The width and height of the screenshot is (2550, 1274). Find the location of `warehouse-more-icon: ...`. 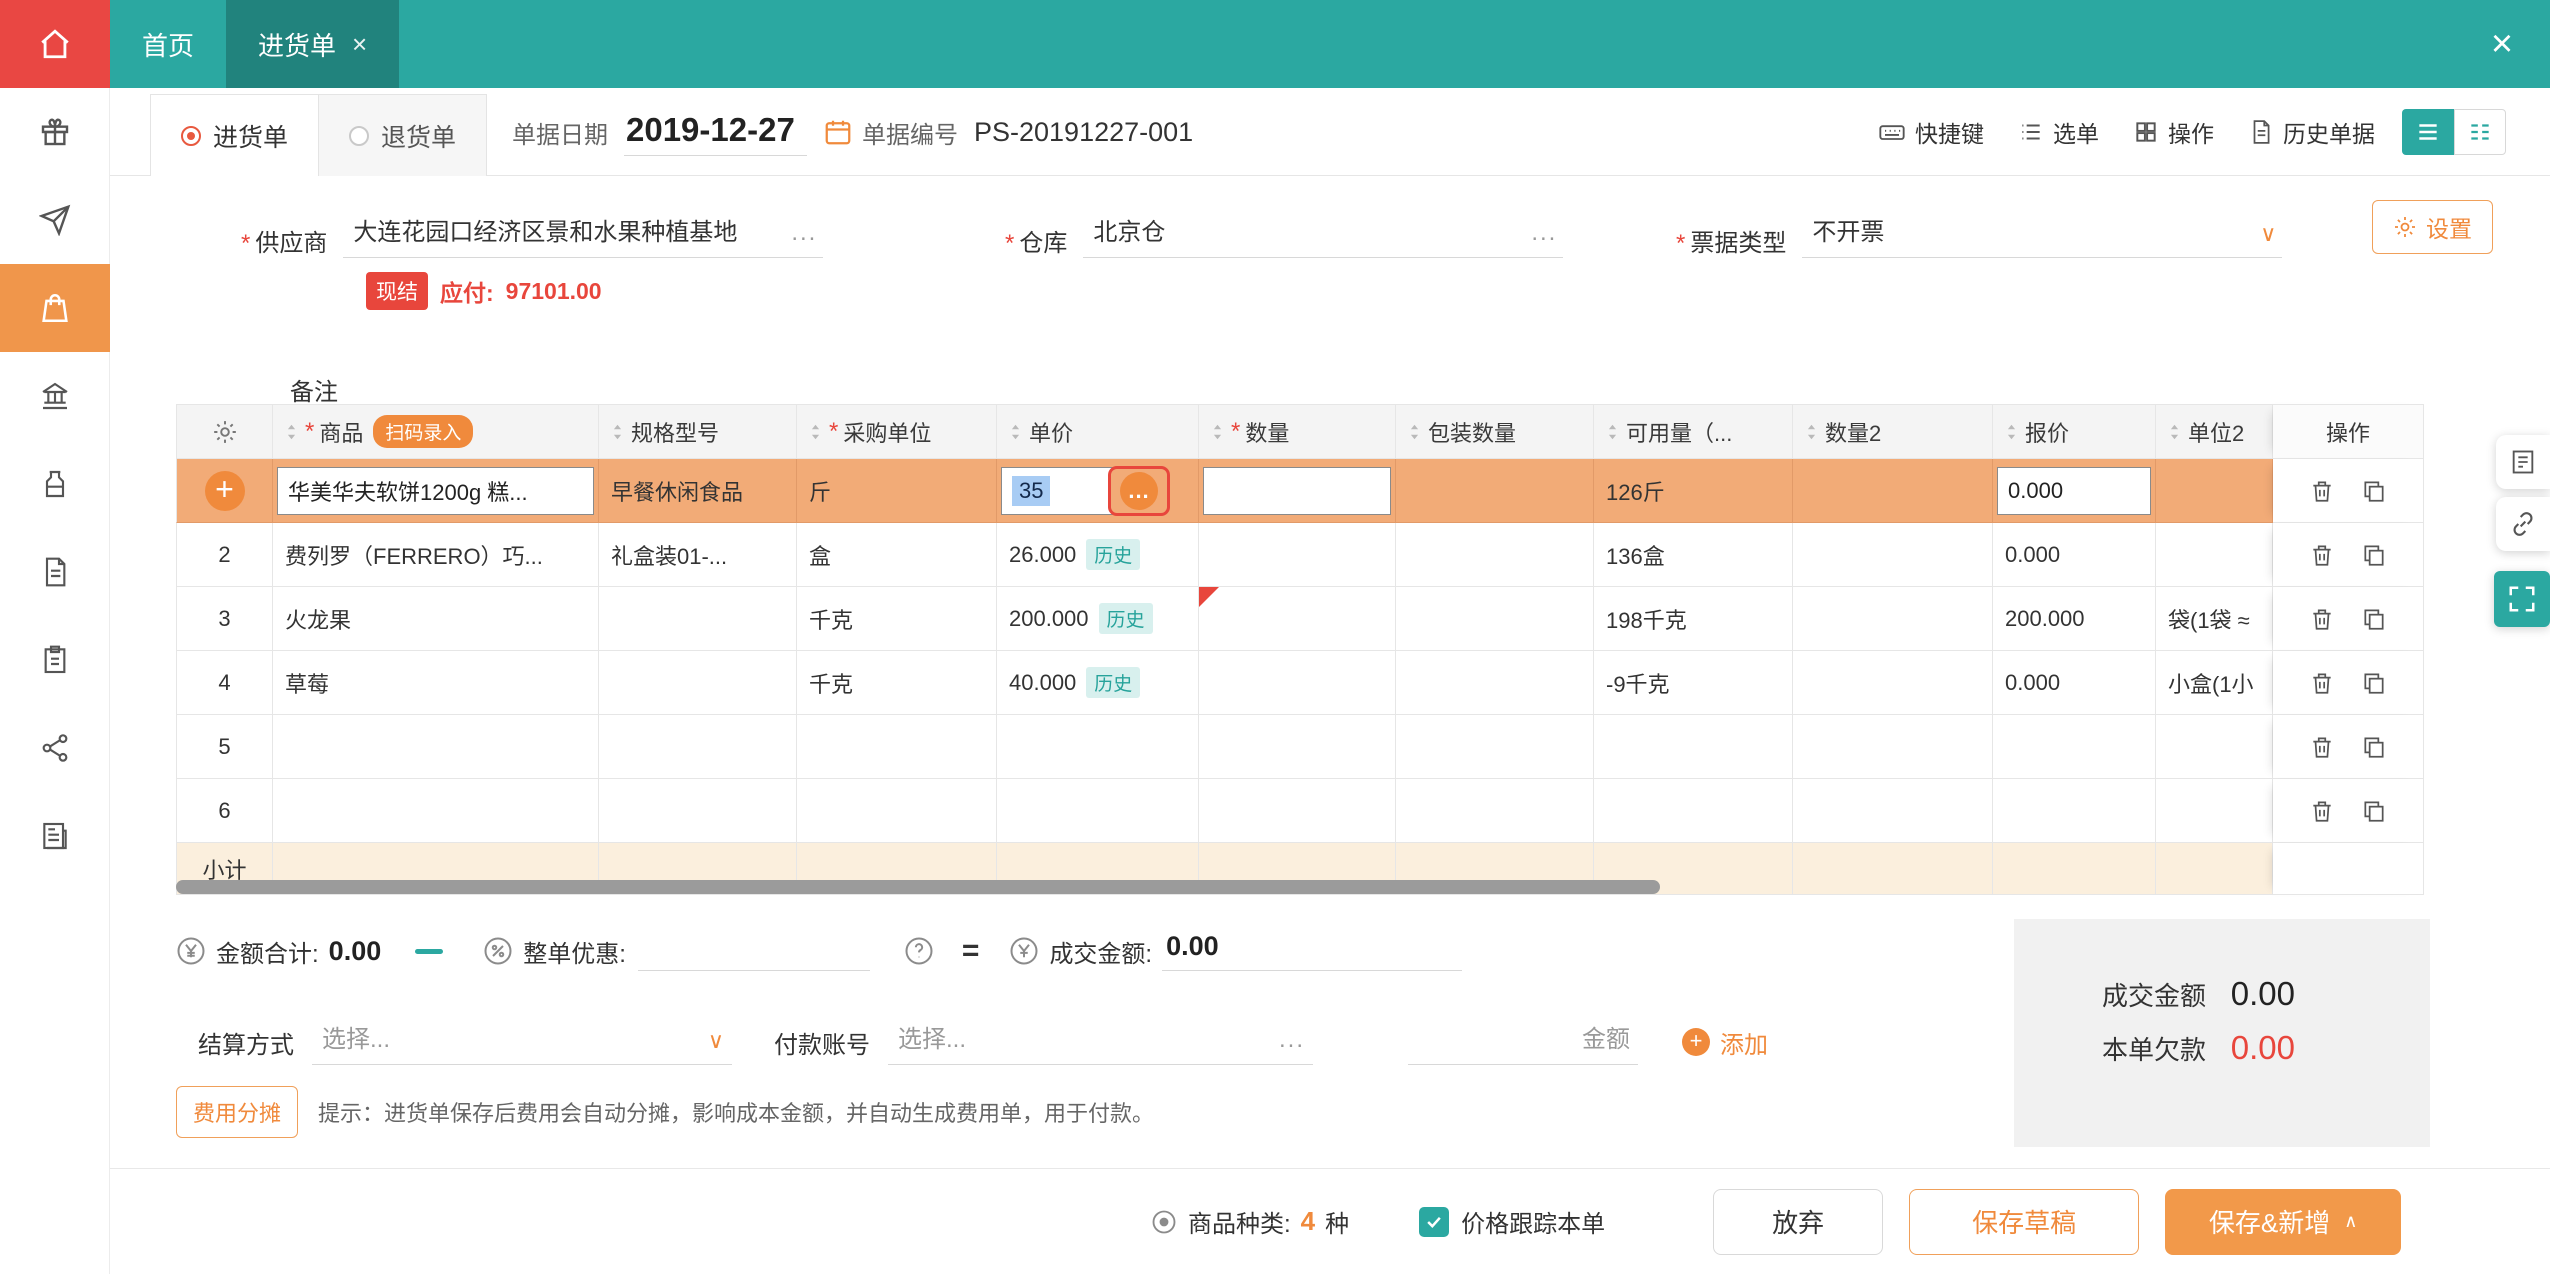

warehouse-more-icon: ... is located at coordinates (1544, 233).